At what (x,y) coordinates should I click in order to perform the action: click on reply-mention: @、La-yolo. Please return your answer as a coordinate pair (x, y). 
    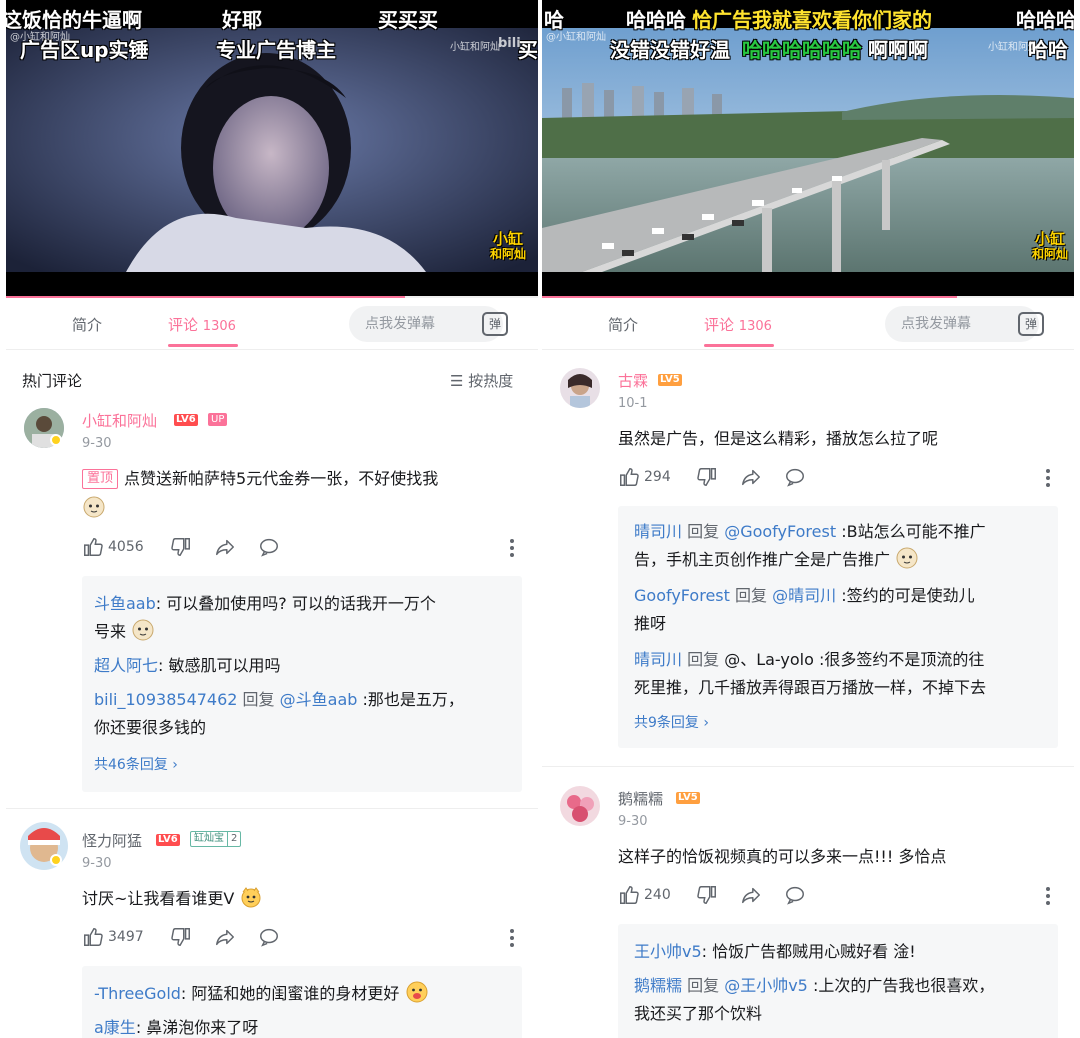
    Looking at the image, I should click on (769, 659).